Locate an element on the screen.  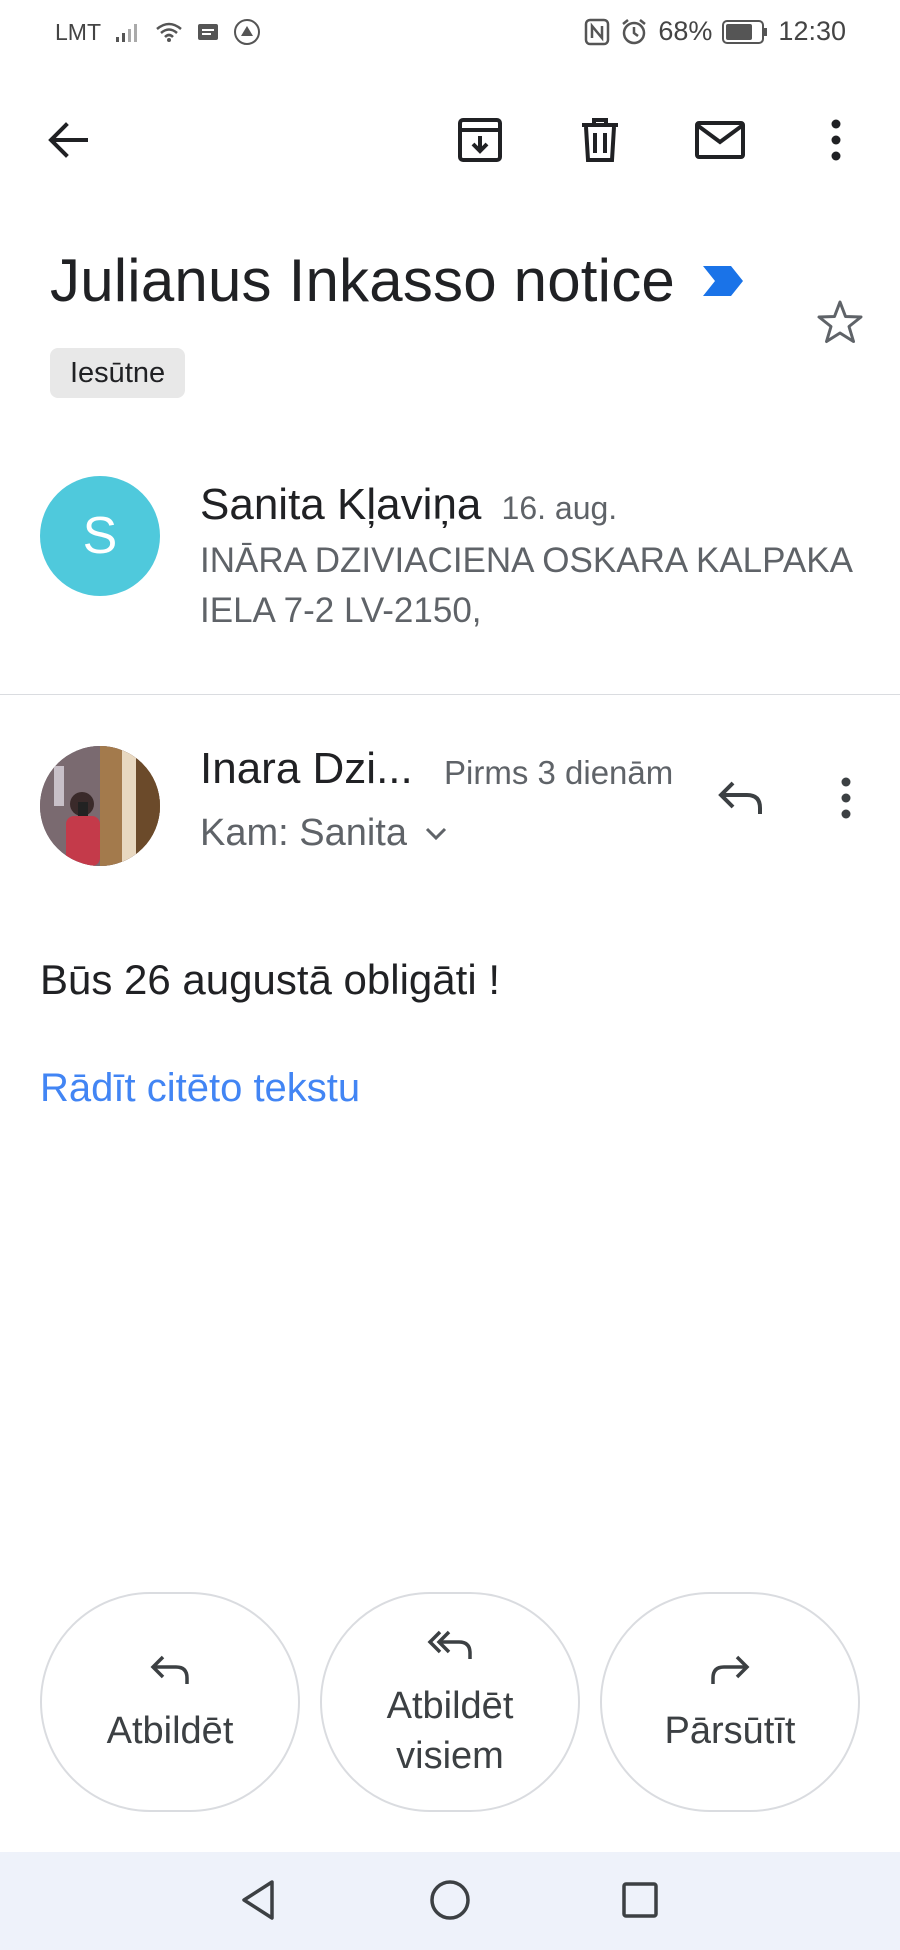
battery-percent: 68% is located at coordinates (685, 31).